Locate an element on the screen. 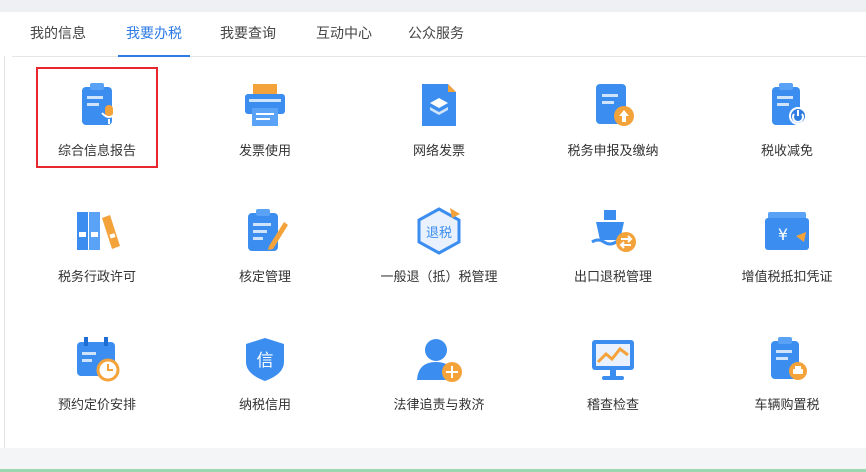 Image resolution: width=866 pixels, height=472 pixels. clipboard-power-icon is located at coordinates (787, 105).